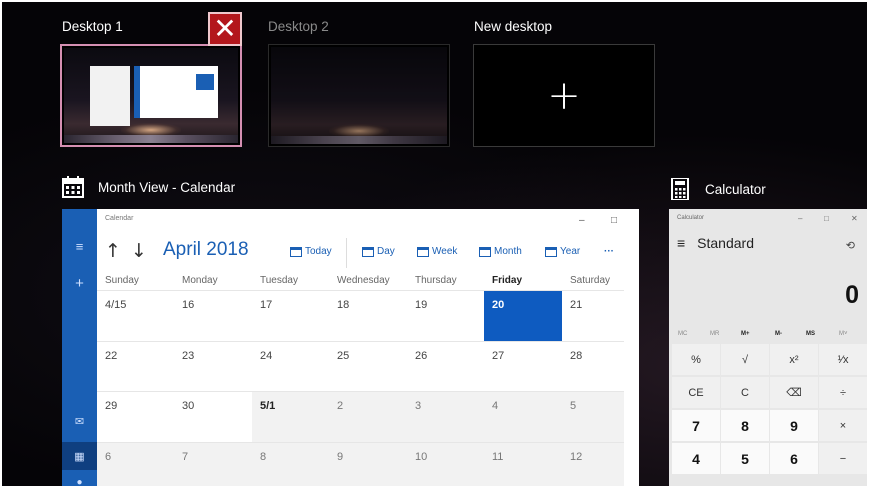 The height and width of the screenshot is (488, 869). I want to click on day-view-button: Day, so click(378, 251).